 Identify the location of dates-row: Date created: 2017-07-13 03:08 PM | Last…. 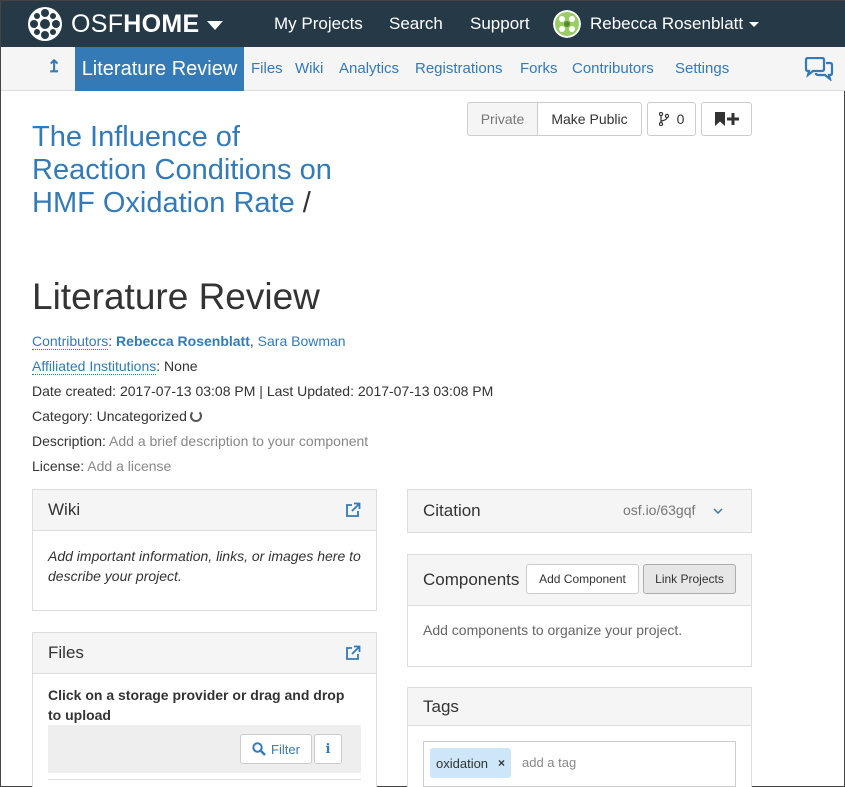
(263, 391).